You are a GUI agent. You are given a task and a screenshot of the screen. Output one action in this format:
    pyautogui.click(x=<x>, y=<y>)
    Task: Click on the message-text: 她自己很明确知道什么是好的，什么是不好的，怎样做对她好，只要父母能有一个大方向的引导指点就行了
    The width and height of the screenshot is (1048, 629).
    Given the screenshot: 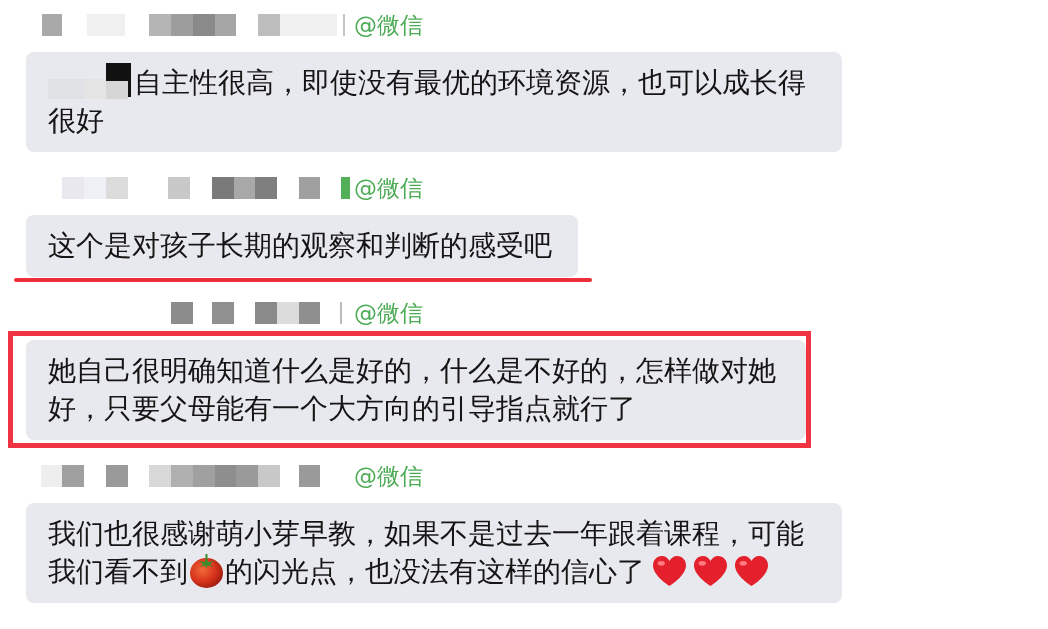 What is the action you would take?
    pyautogui.click(x=412, y=390)
    